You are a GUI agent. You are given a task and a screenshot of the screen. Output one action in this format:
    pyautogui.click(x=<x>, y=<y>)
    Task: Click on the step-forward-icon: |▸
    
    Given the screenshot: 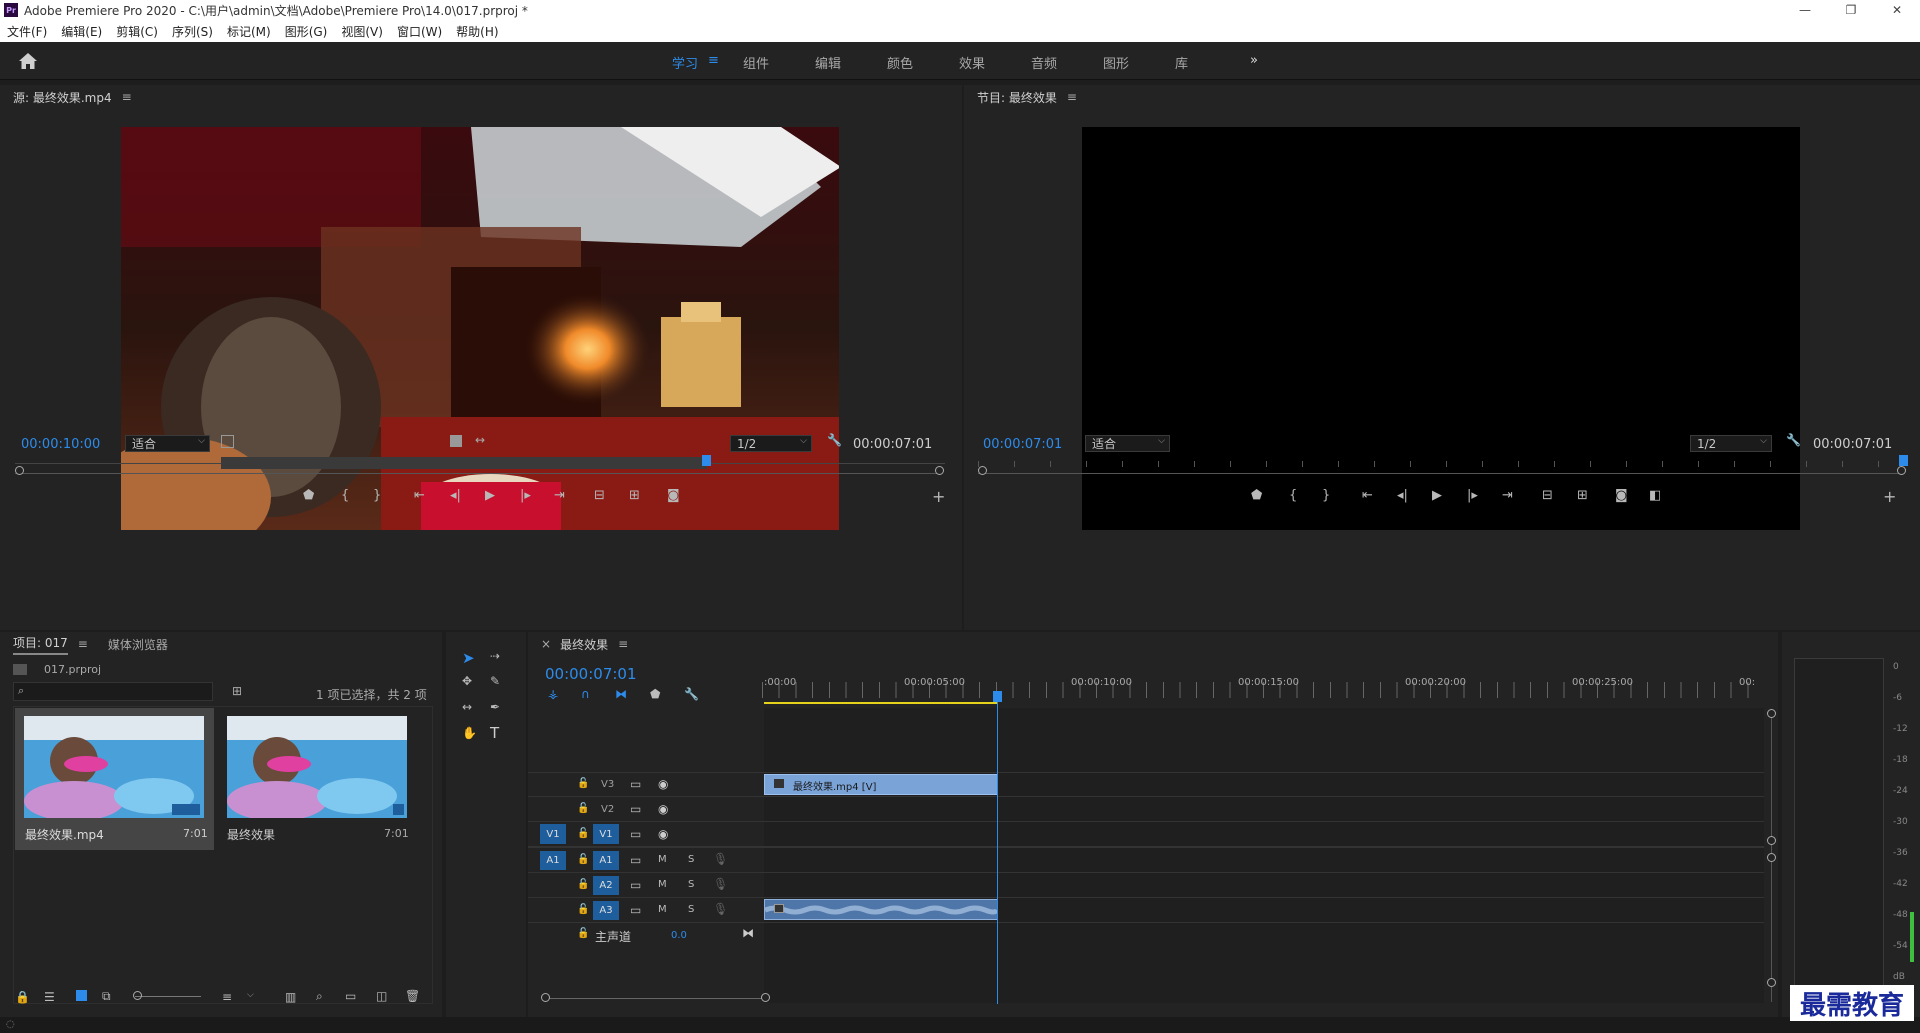 What is the action you would take?
    pyautogui.click(x=1472, y=495)
    